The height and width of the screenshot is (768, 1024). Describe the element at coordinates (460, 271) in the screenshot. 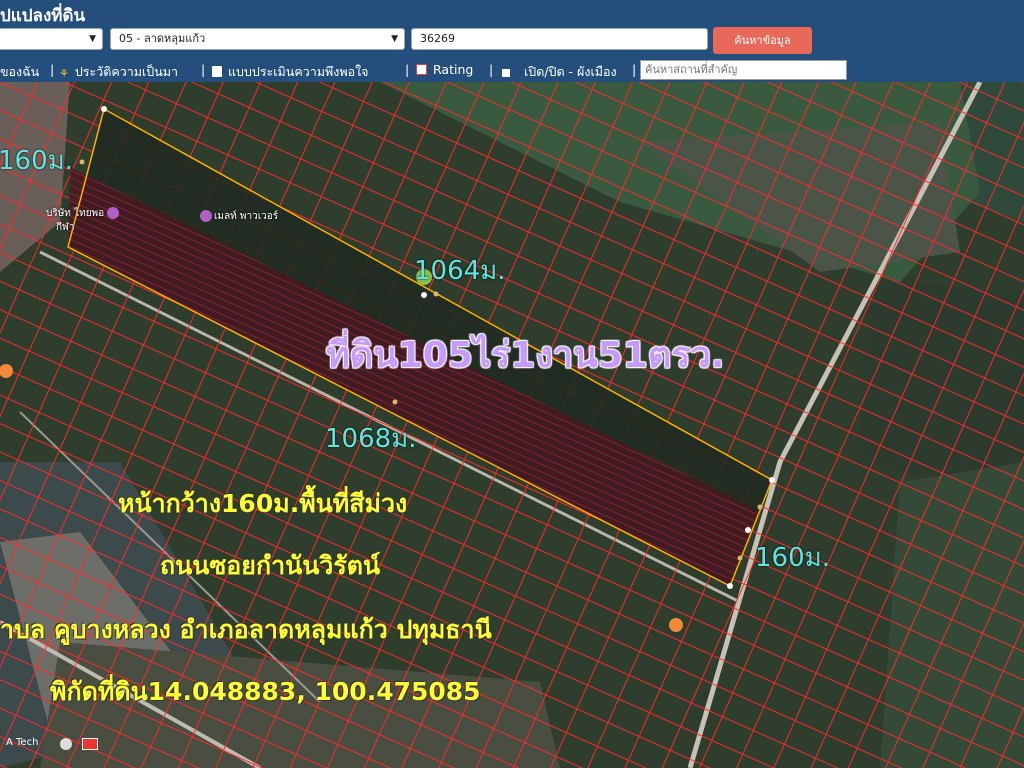

I see `measure-top: 1064ม.` at that location.